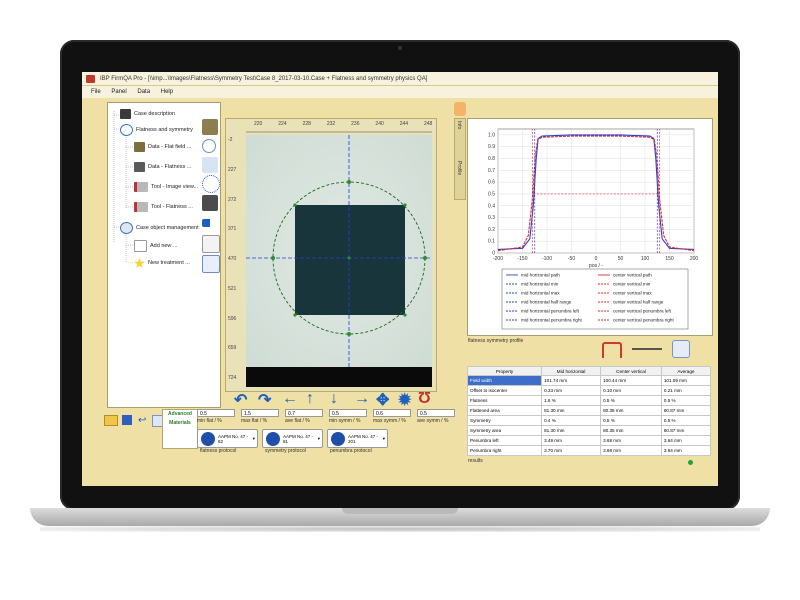 This screenshot has height=600, width=800. I want to click on table-cell: 3.49 mm, so click(571, 440).